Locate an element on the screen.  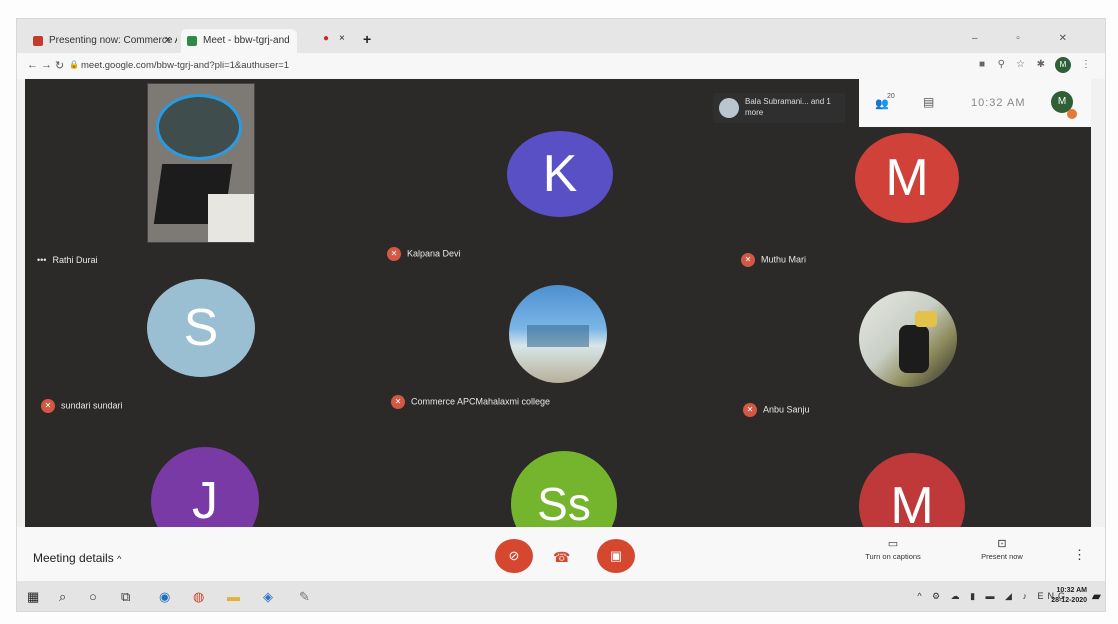
notification-center-icon: ▰ is located at coordinates (1096, 596).